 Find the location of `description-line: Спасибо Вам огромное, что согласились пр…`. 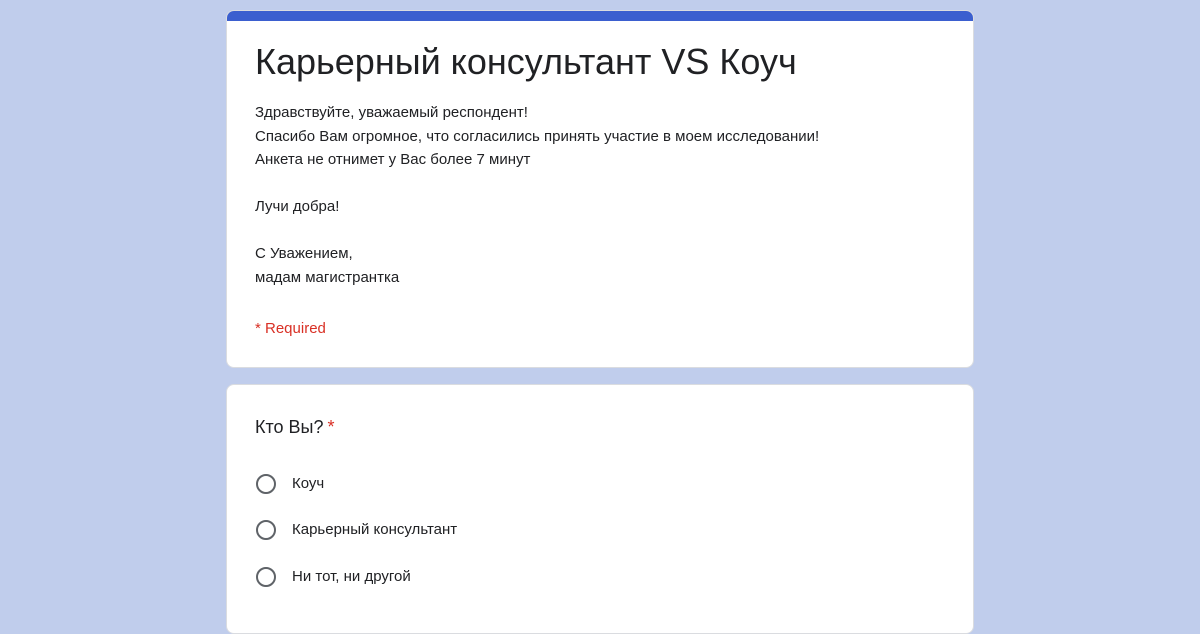

description-line: Спасибо Вам огромное, что согласились пр… is located at coordinates (537, 136).